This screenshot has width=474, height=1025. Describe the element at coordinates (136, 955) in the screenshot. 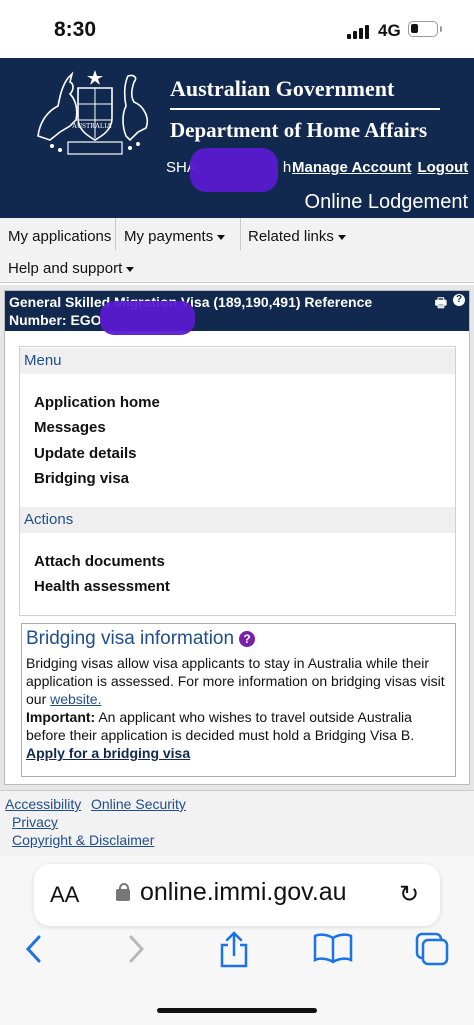

I see `forward-icon` at that location.